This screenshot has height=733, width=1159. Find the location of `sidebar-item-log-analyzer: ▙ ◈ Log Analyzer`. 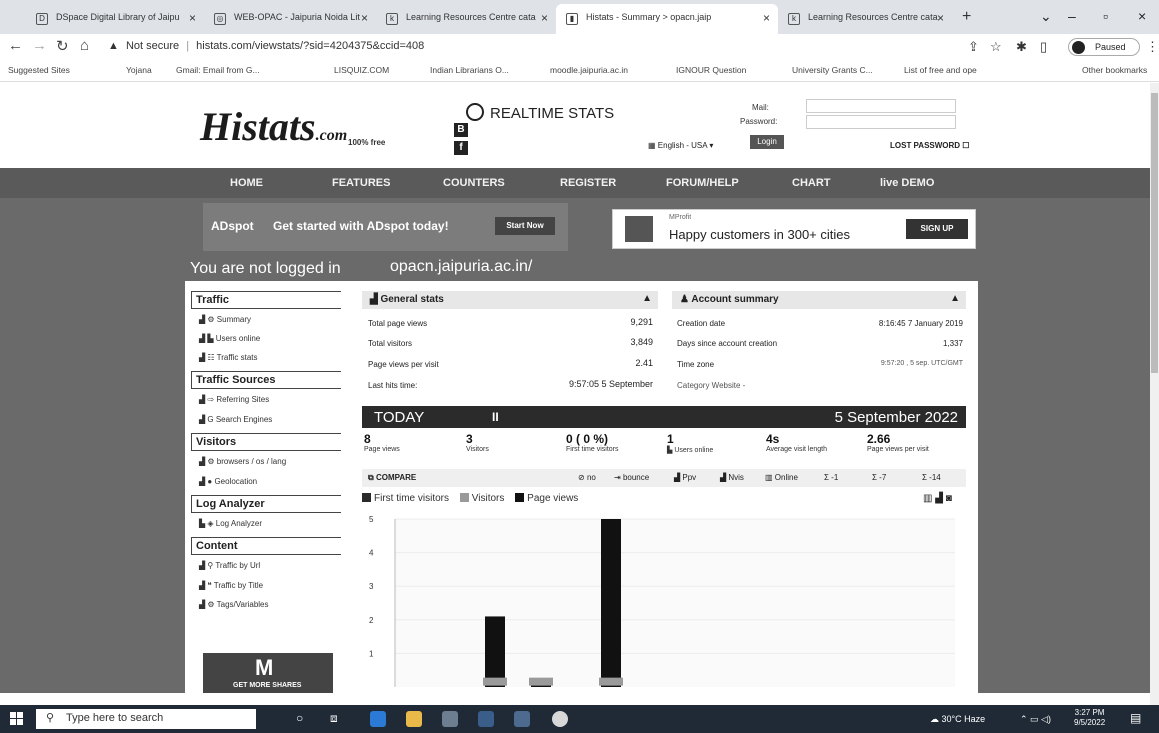

sidebar-item-log-analyzer: ▙ ◈ Log Analyzer is located at coordinates (230, 523).